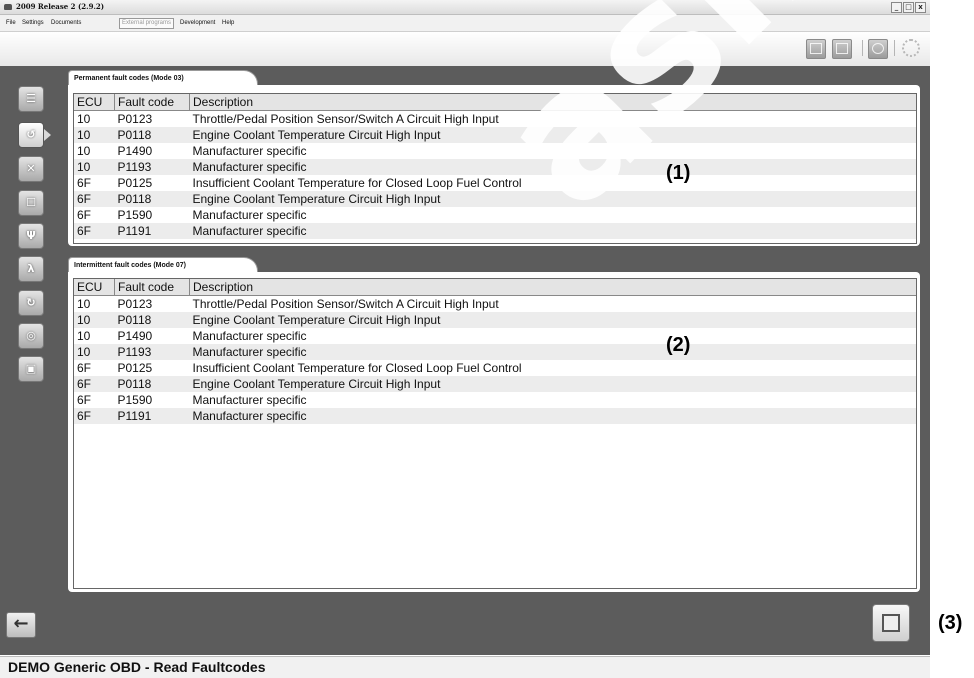 The width and height of the screenshot is (974, 678). I want to click on card-button, so click(816, 49).